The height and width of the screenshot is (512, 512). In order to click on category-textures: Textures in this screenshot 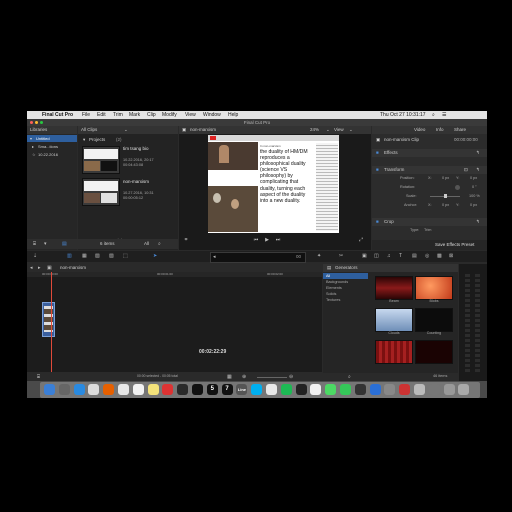, I will do `click(333, 300)`.